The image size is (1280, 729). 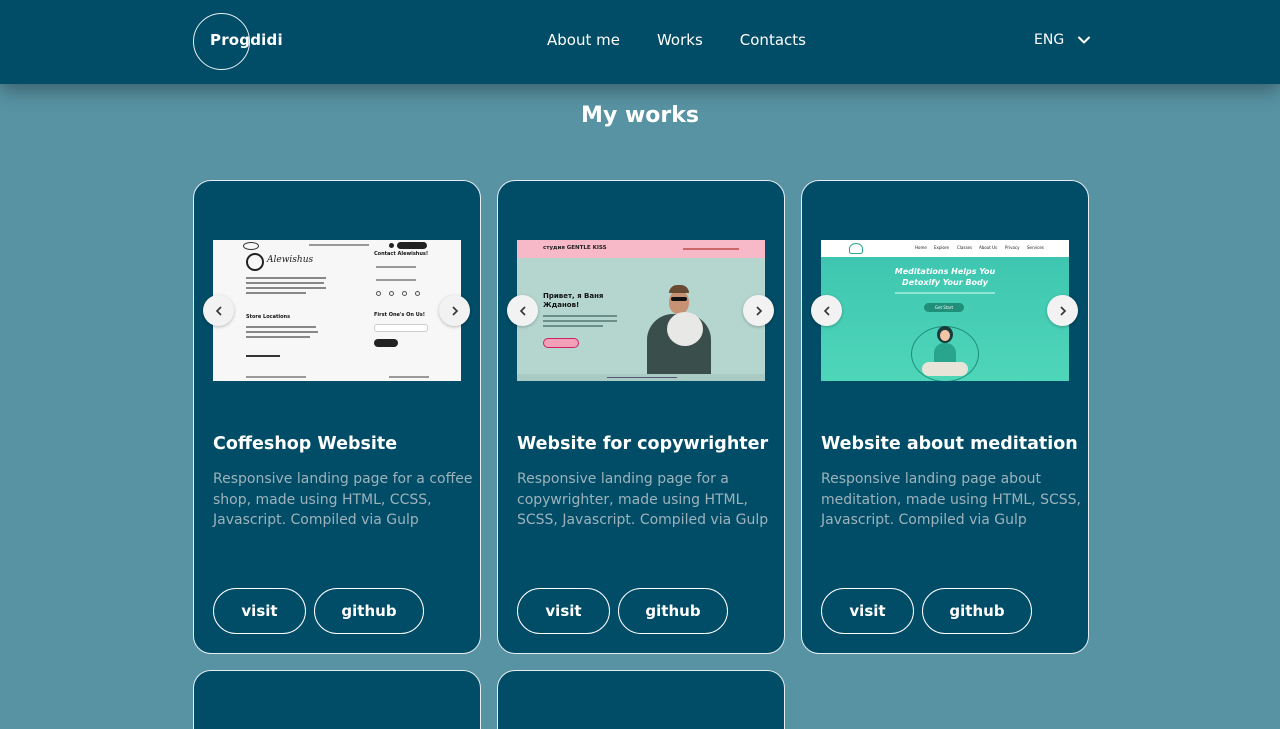 I want to click on preview-store-title: Store Locations, so click(x=268, y=317).